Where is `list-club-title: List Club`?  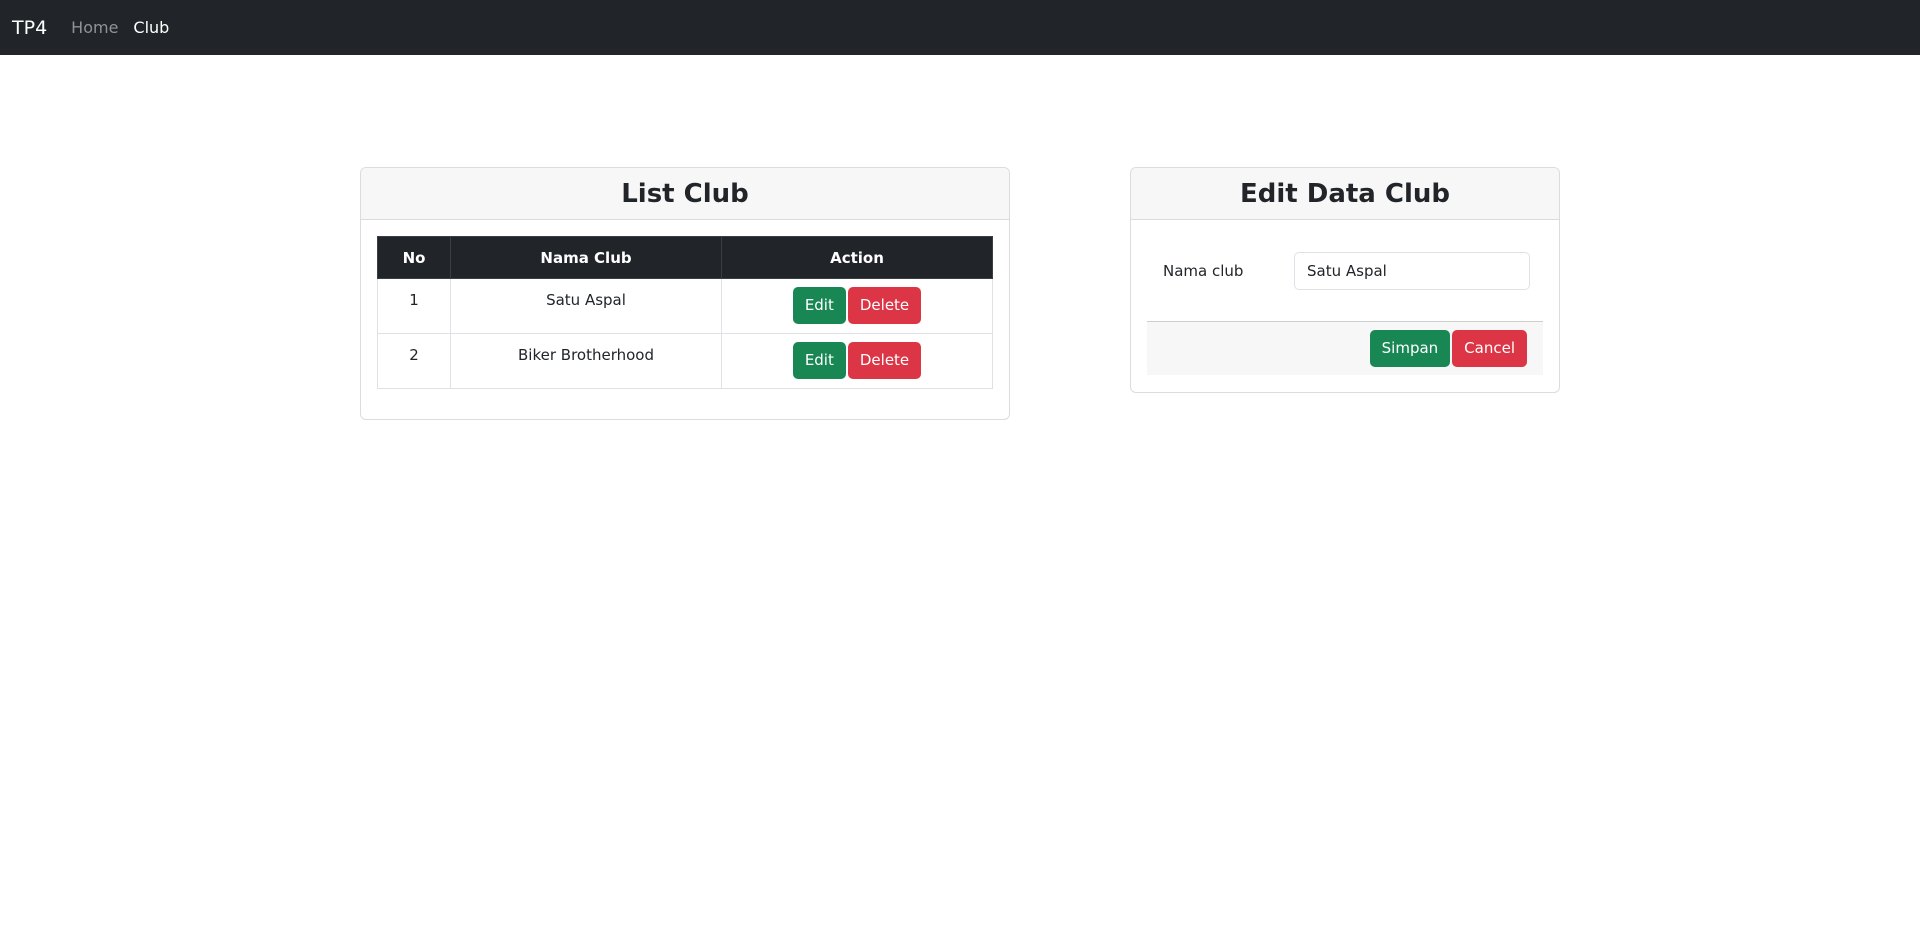 list-club-title: List Club is located at coordinates (685, 194).